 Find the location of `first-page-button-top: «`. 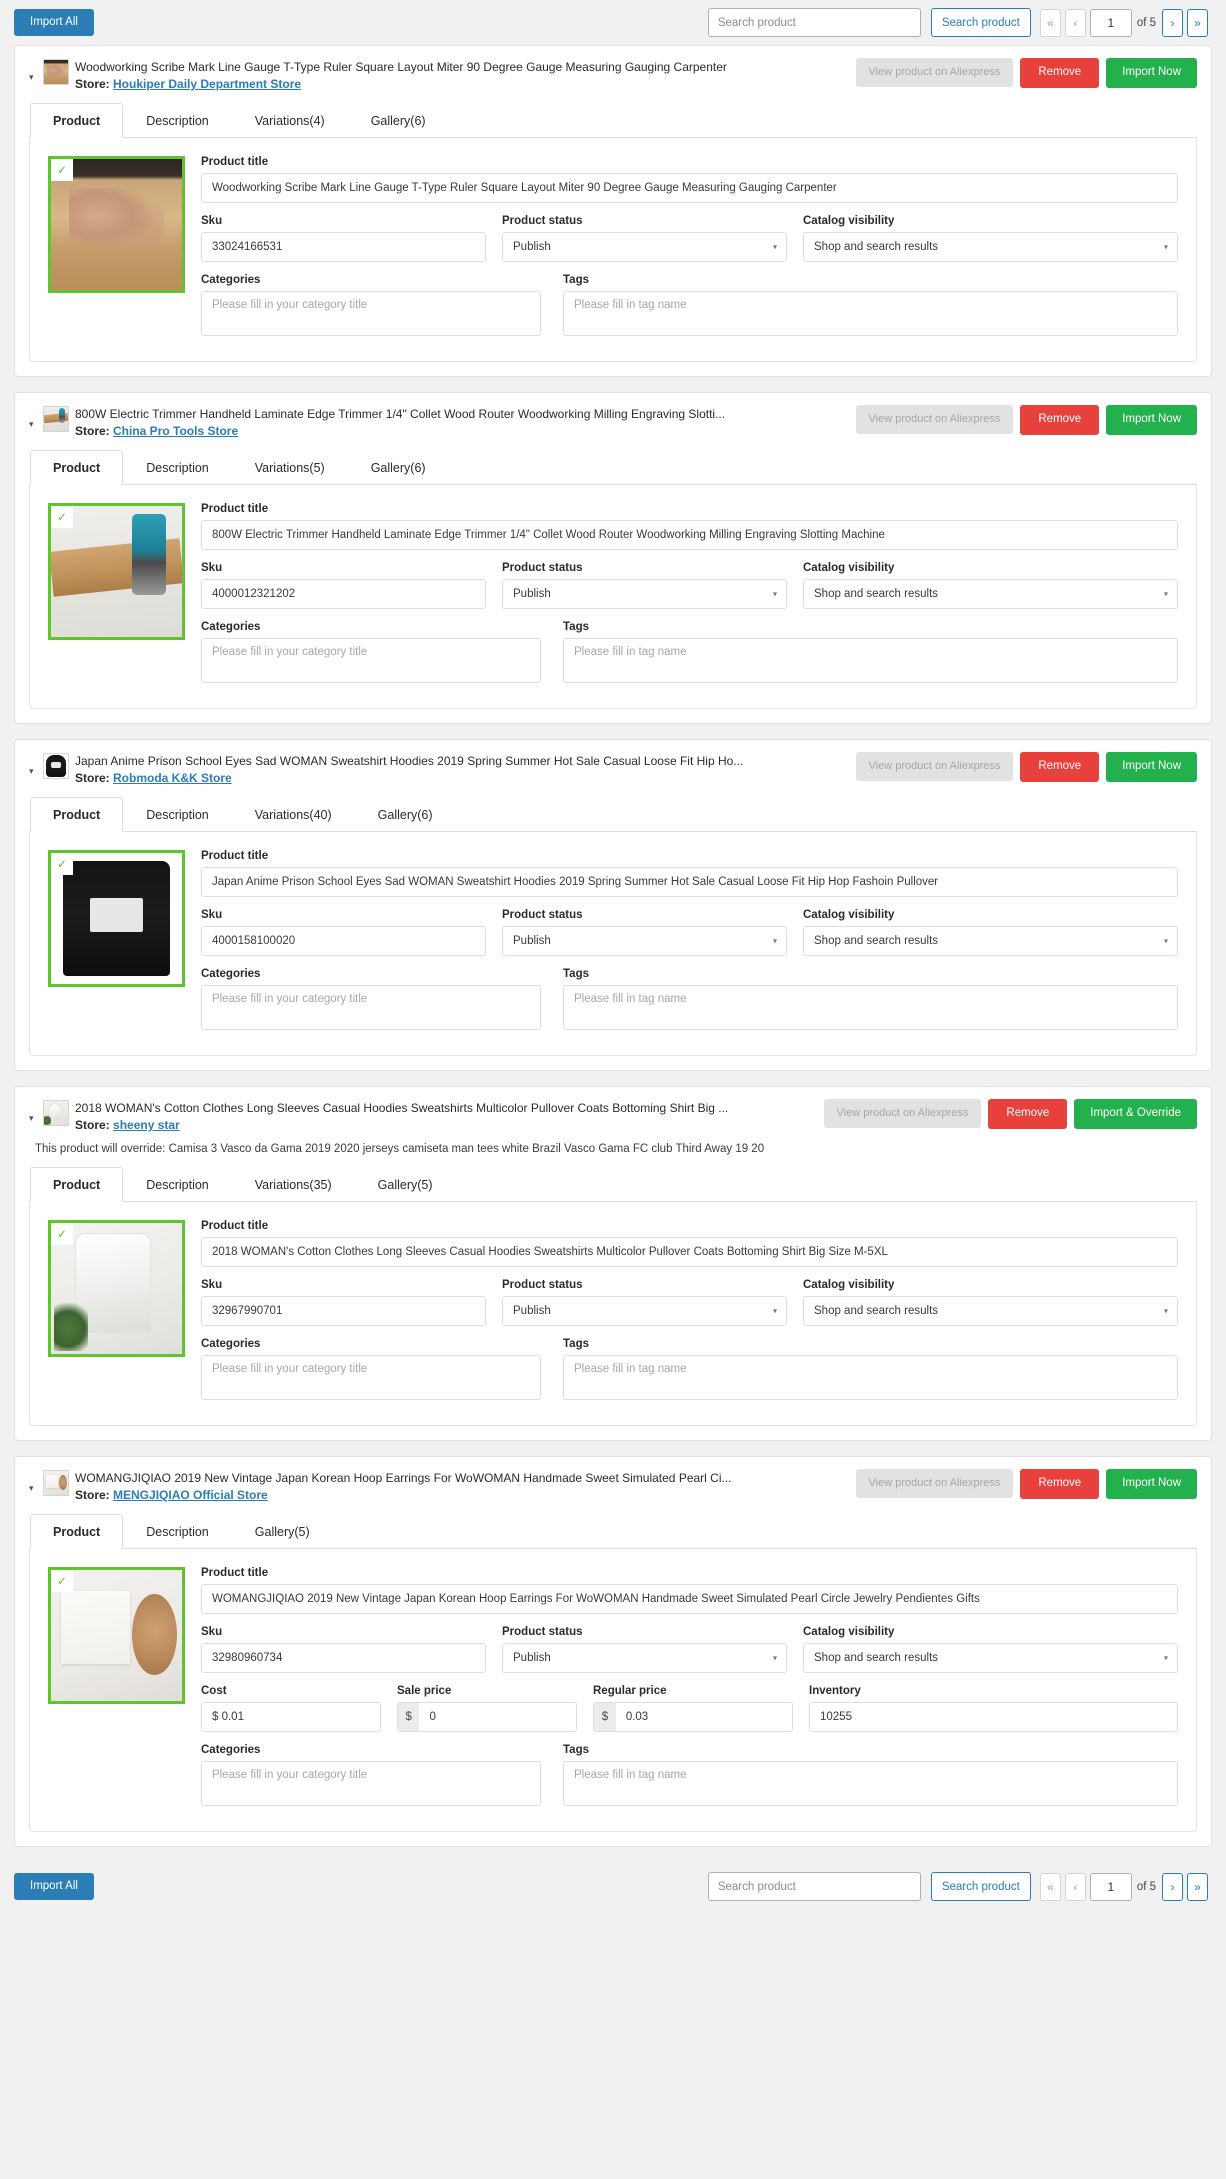

first-page-button-top: « is located at coordinates (1050, 22).